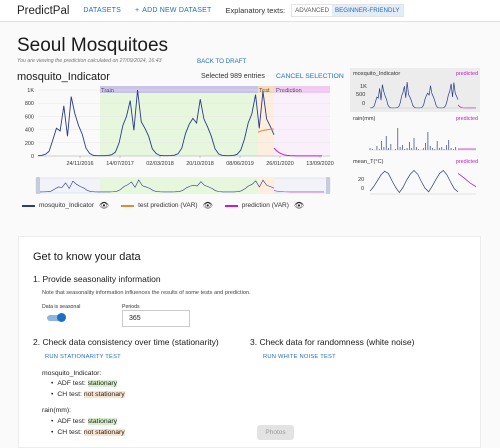 This screenshot has height=448, width=500. I want to click on periods-input: 365, so click(156, 318).